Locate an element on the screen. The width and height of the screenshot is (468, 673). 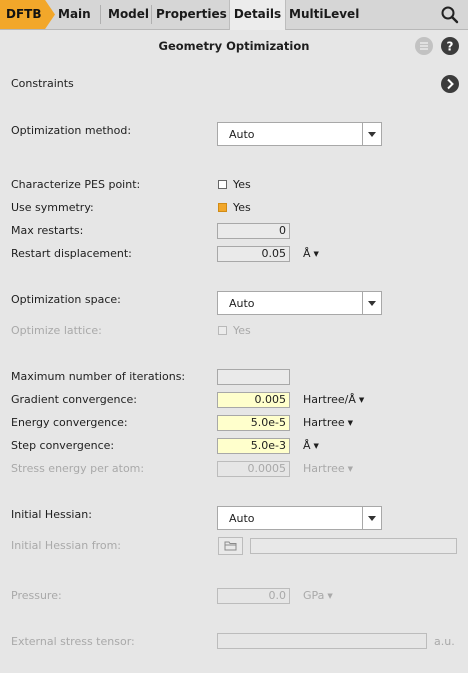
initial-hessian-from-label: Initial Hessian from: is located at coordinates (66, 545).